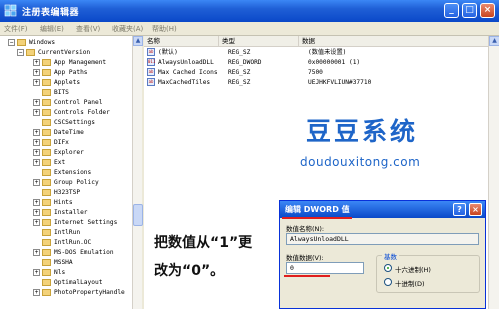  What do you see at coordinates (127, 29) in the screenshot?
I see `menu-favorites: 收藏夹(A)` at bounding box center [127, 29].